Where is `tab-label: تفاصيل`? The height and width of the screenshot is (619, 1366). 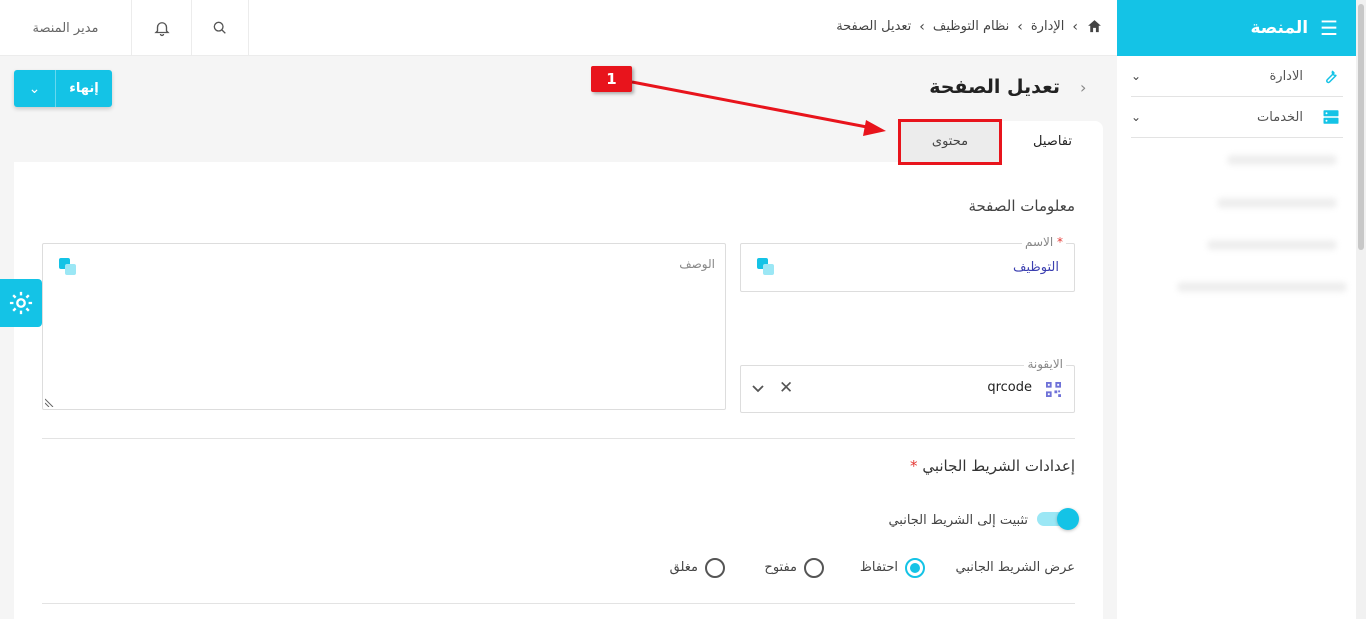 tab-label: تفاصيل is located at coordinates (1052, 141).